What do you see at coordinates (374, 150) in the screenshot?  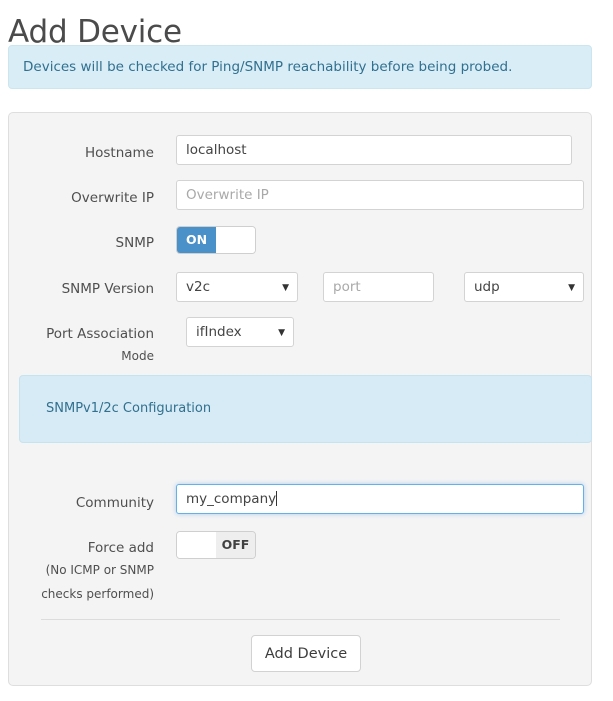 I see `hostname-input: localhost` at bounding box center [374, 150].